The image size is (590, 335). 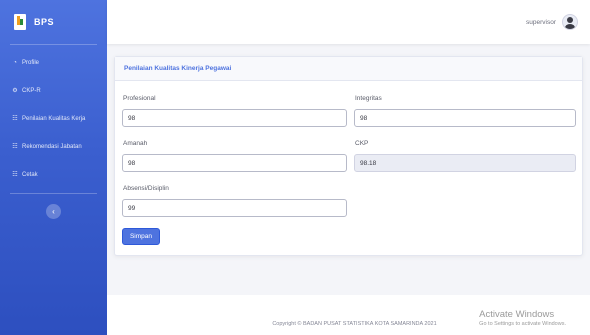 I want to click on sidebar-item-label: Rekomendasi Jabatan, so click(x=52, y=147).